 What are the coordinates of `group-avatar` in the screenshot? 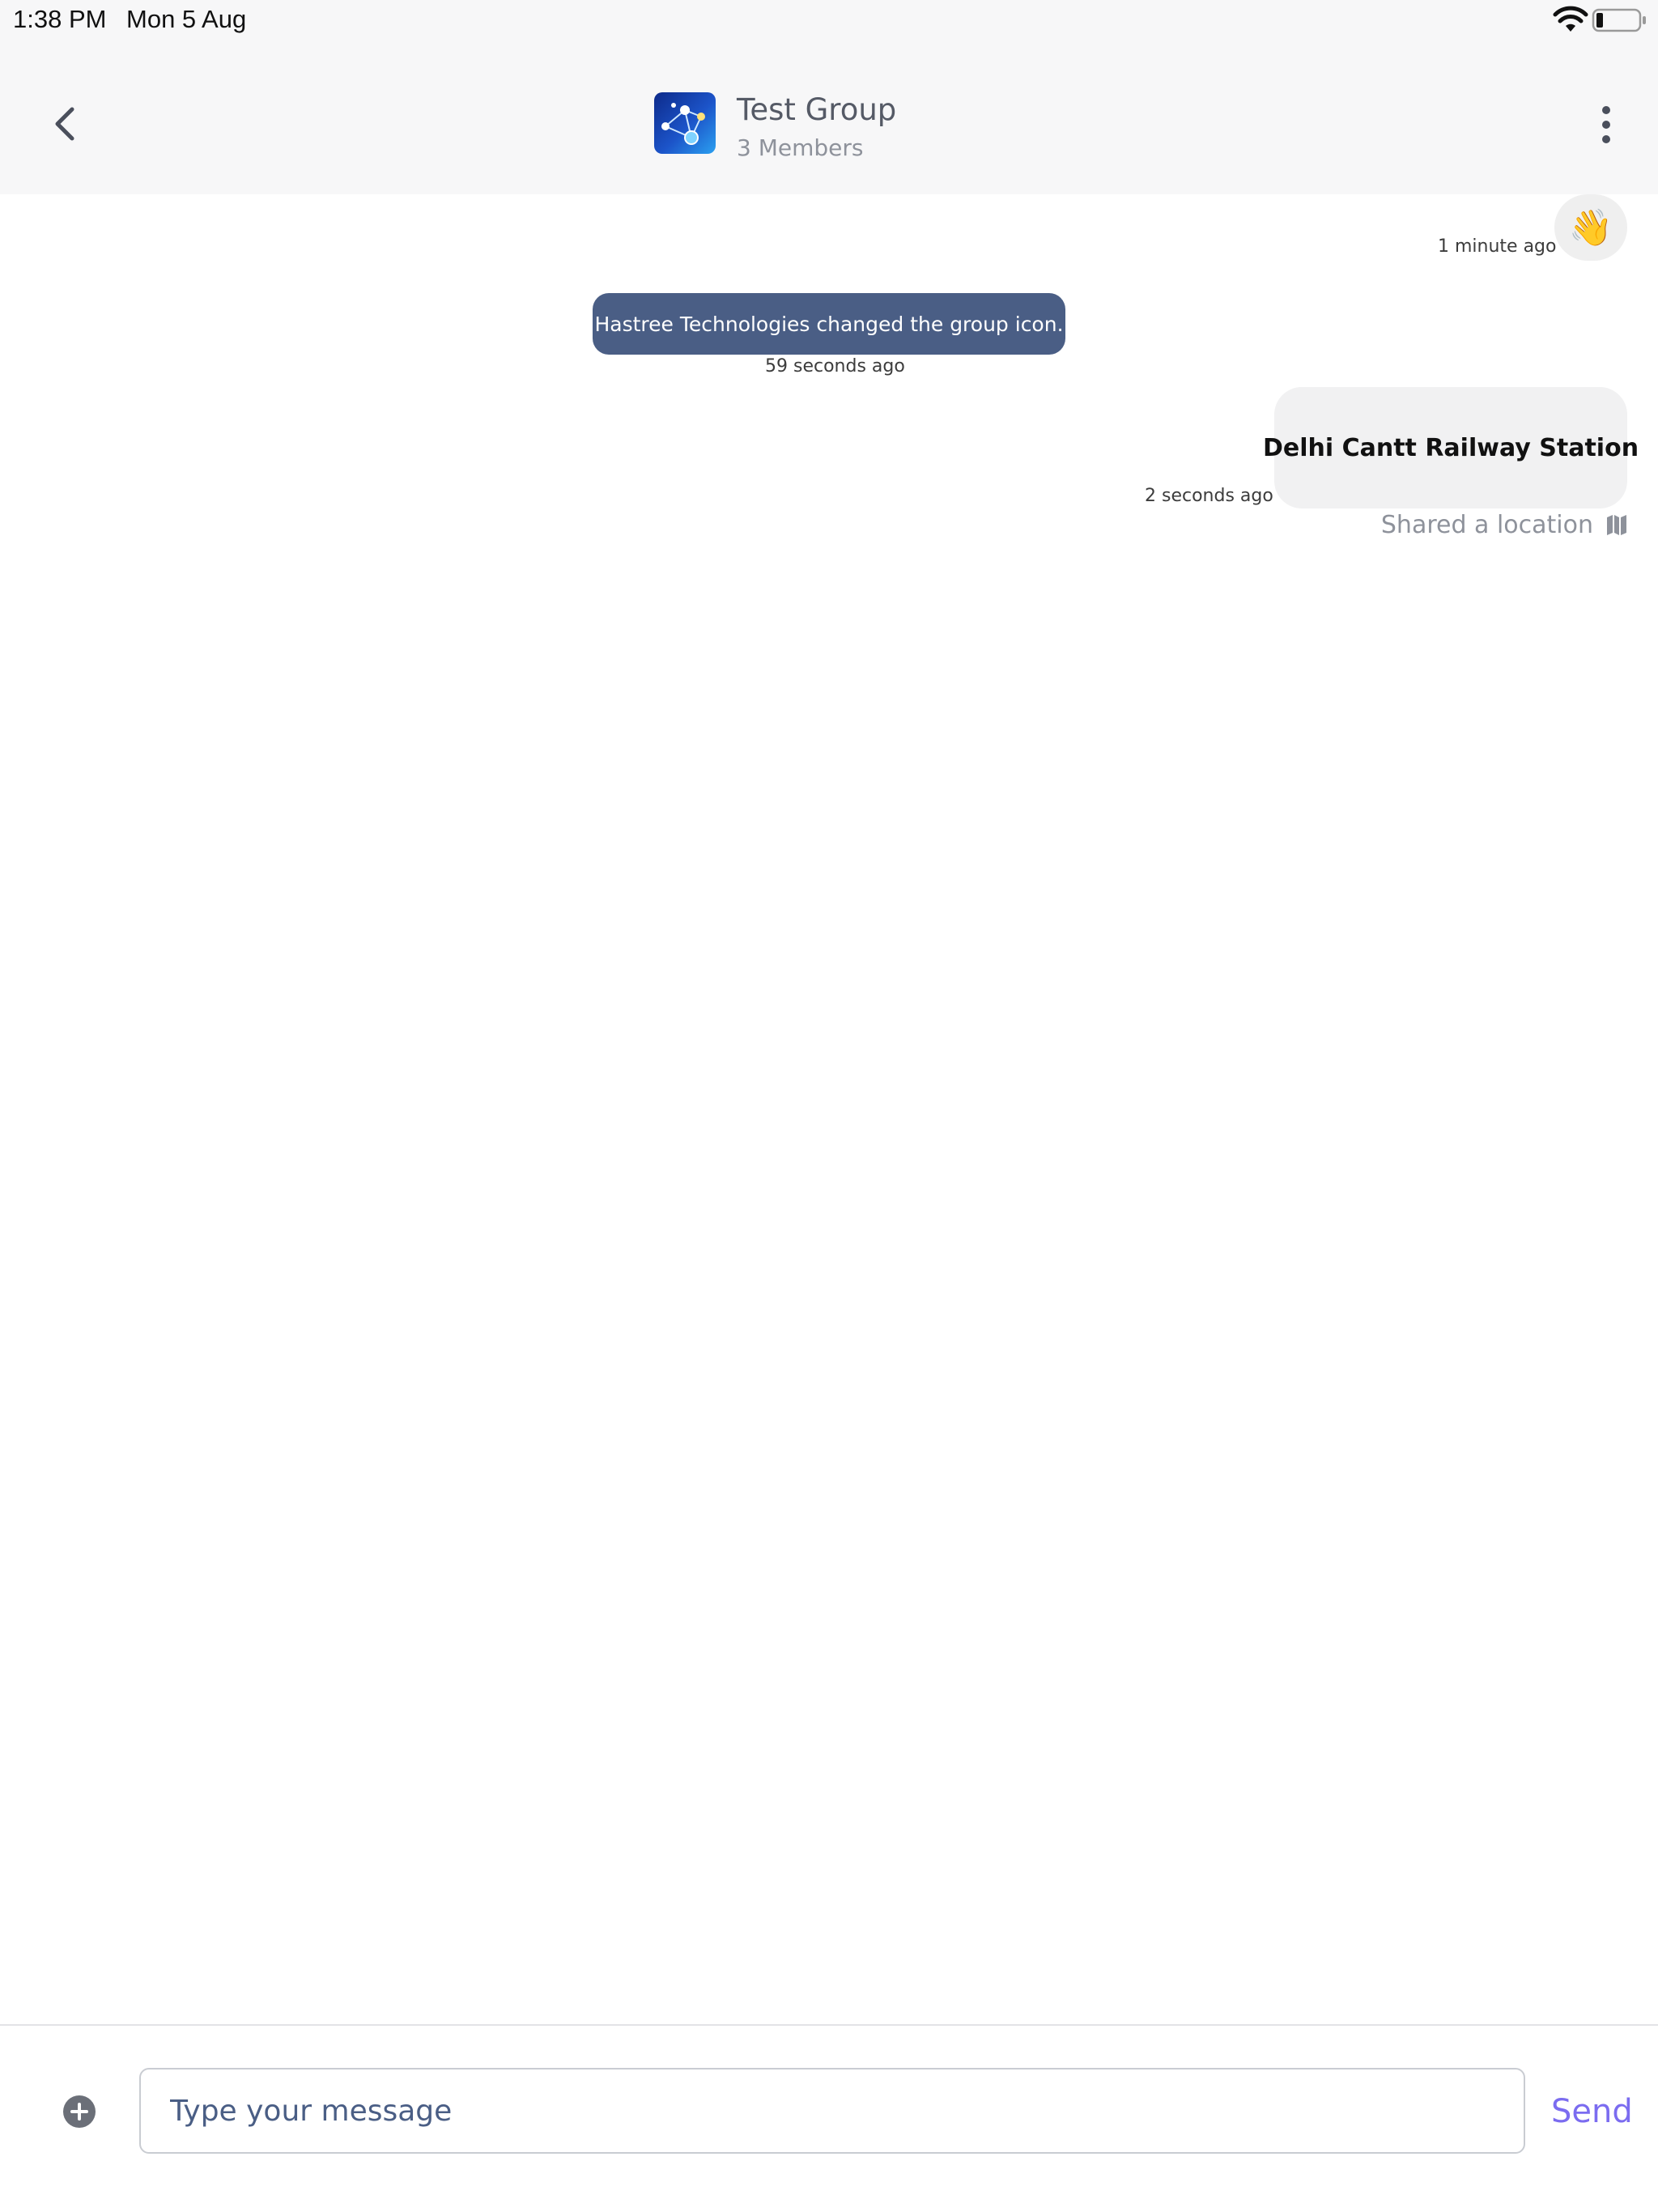 It's located at (685, 123).